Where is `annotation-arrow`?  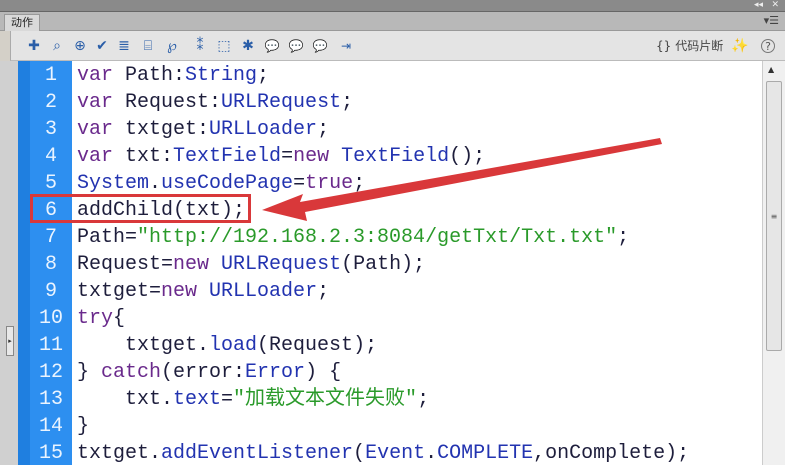
annotation-arrow is located at coordinates (462, 179).